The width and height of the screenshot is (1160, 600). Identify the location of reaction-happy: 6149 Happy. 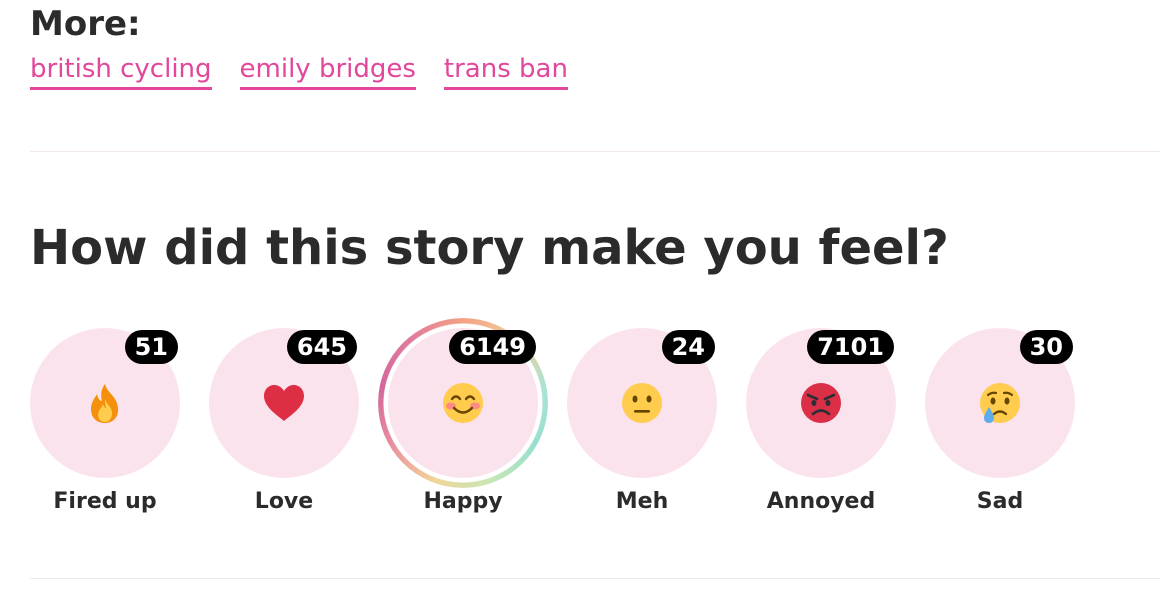
(463, 418).